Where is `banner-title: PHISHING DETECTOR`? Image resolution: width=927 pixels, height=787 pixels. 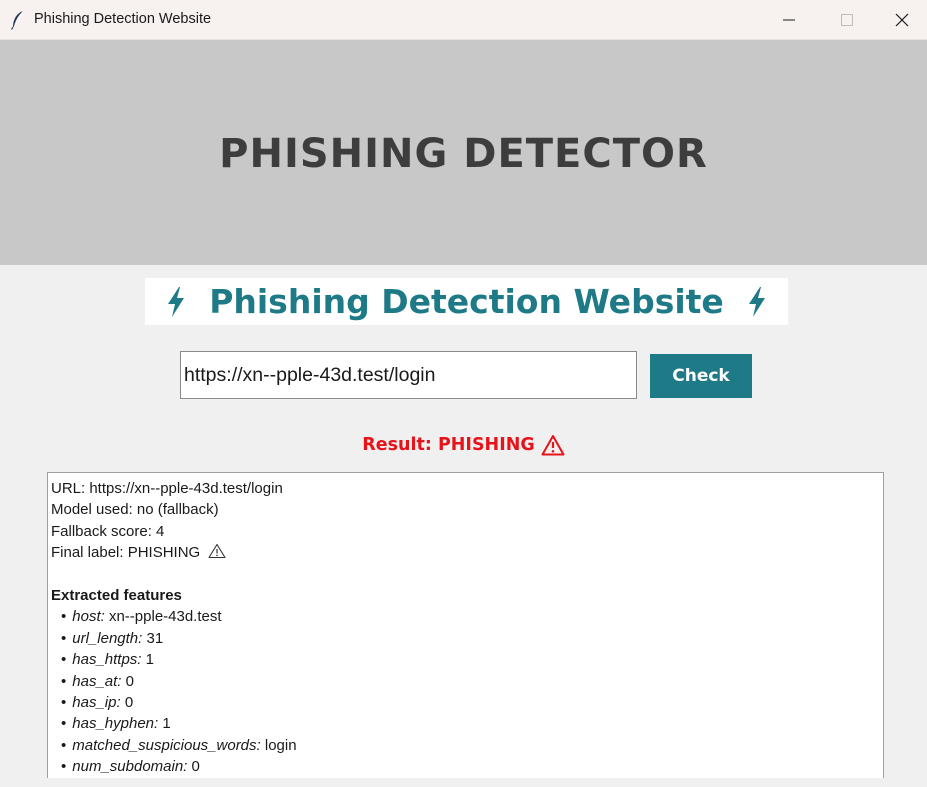 banner-title: PHISHING DETECTOR is located at coordinates (463, 153).